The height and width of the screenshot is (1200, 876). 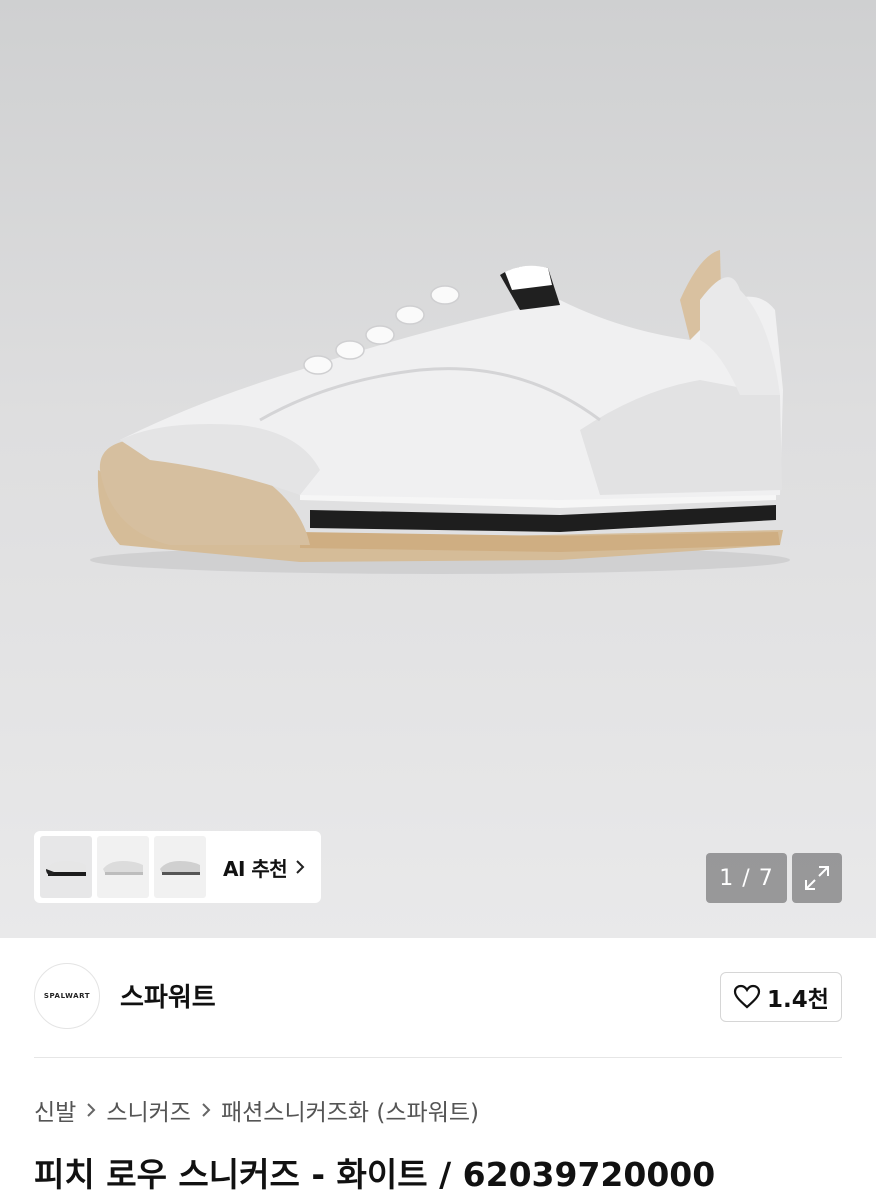 I want to click on breadcrumb-item-shoes: 신발, so click(x=55, y=1110).